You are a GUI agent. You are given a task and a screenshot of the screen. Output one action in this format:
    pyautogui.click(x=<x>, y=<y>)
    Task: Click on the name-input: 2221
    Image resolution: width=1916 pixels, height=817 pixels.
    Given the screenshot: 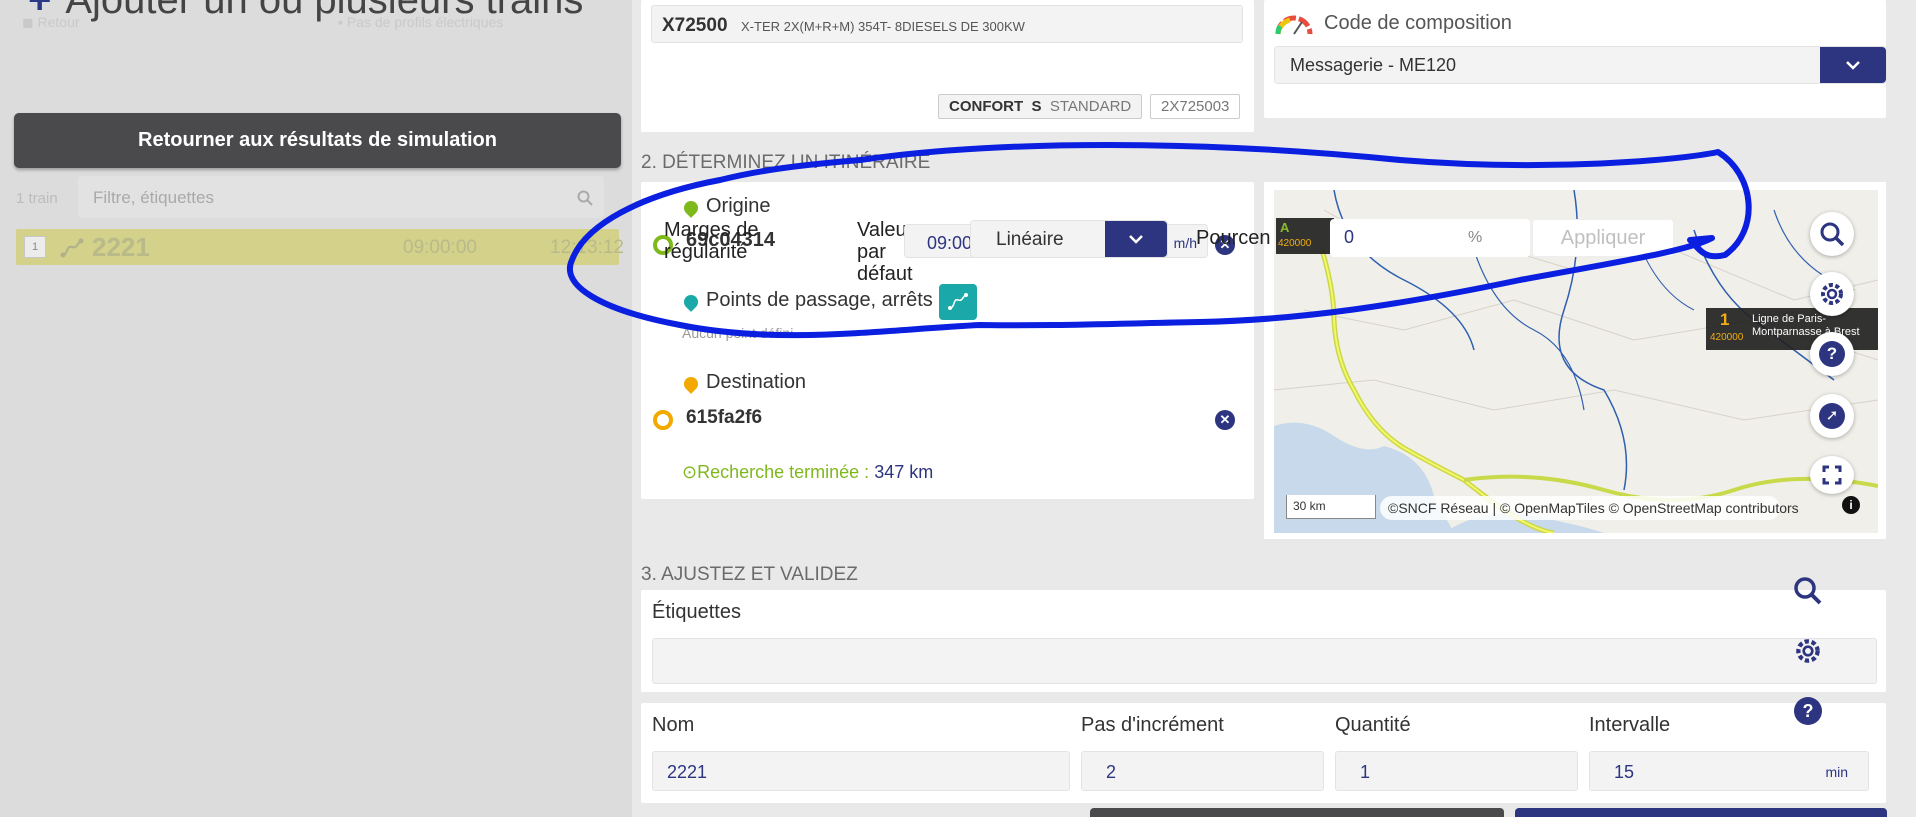 What is the action you would take?
    pyautogui.click(x=861, y=771)
    